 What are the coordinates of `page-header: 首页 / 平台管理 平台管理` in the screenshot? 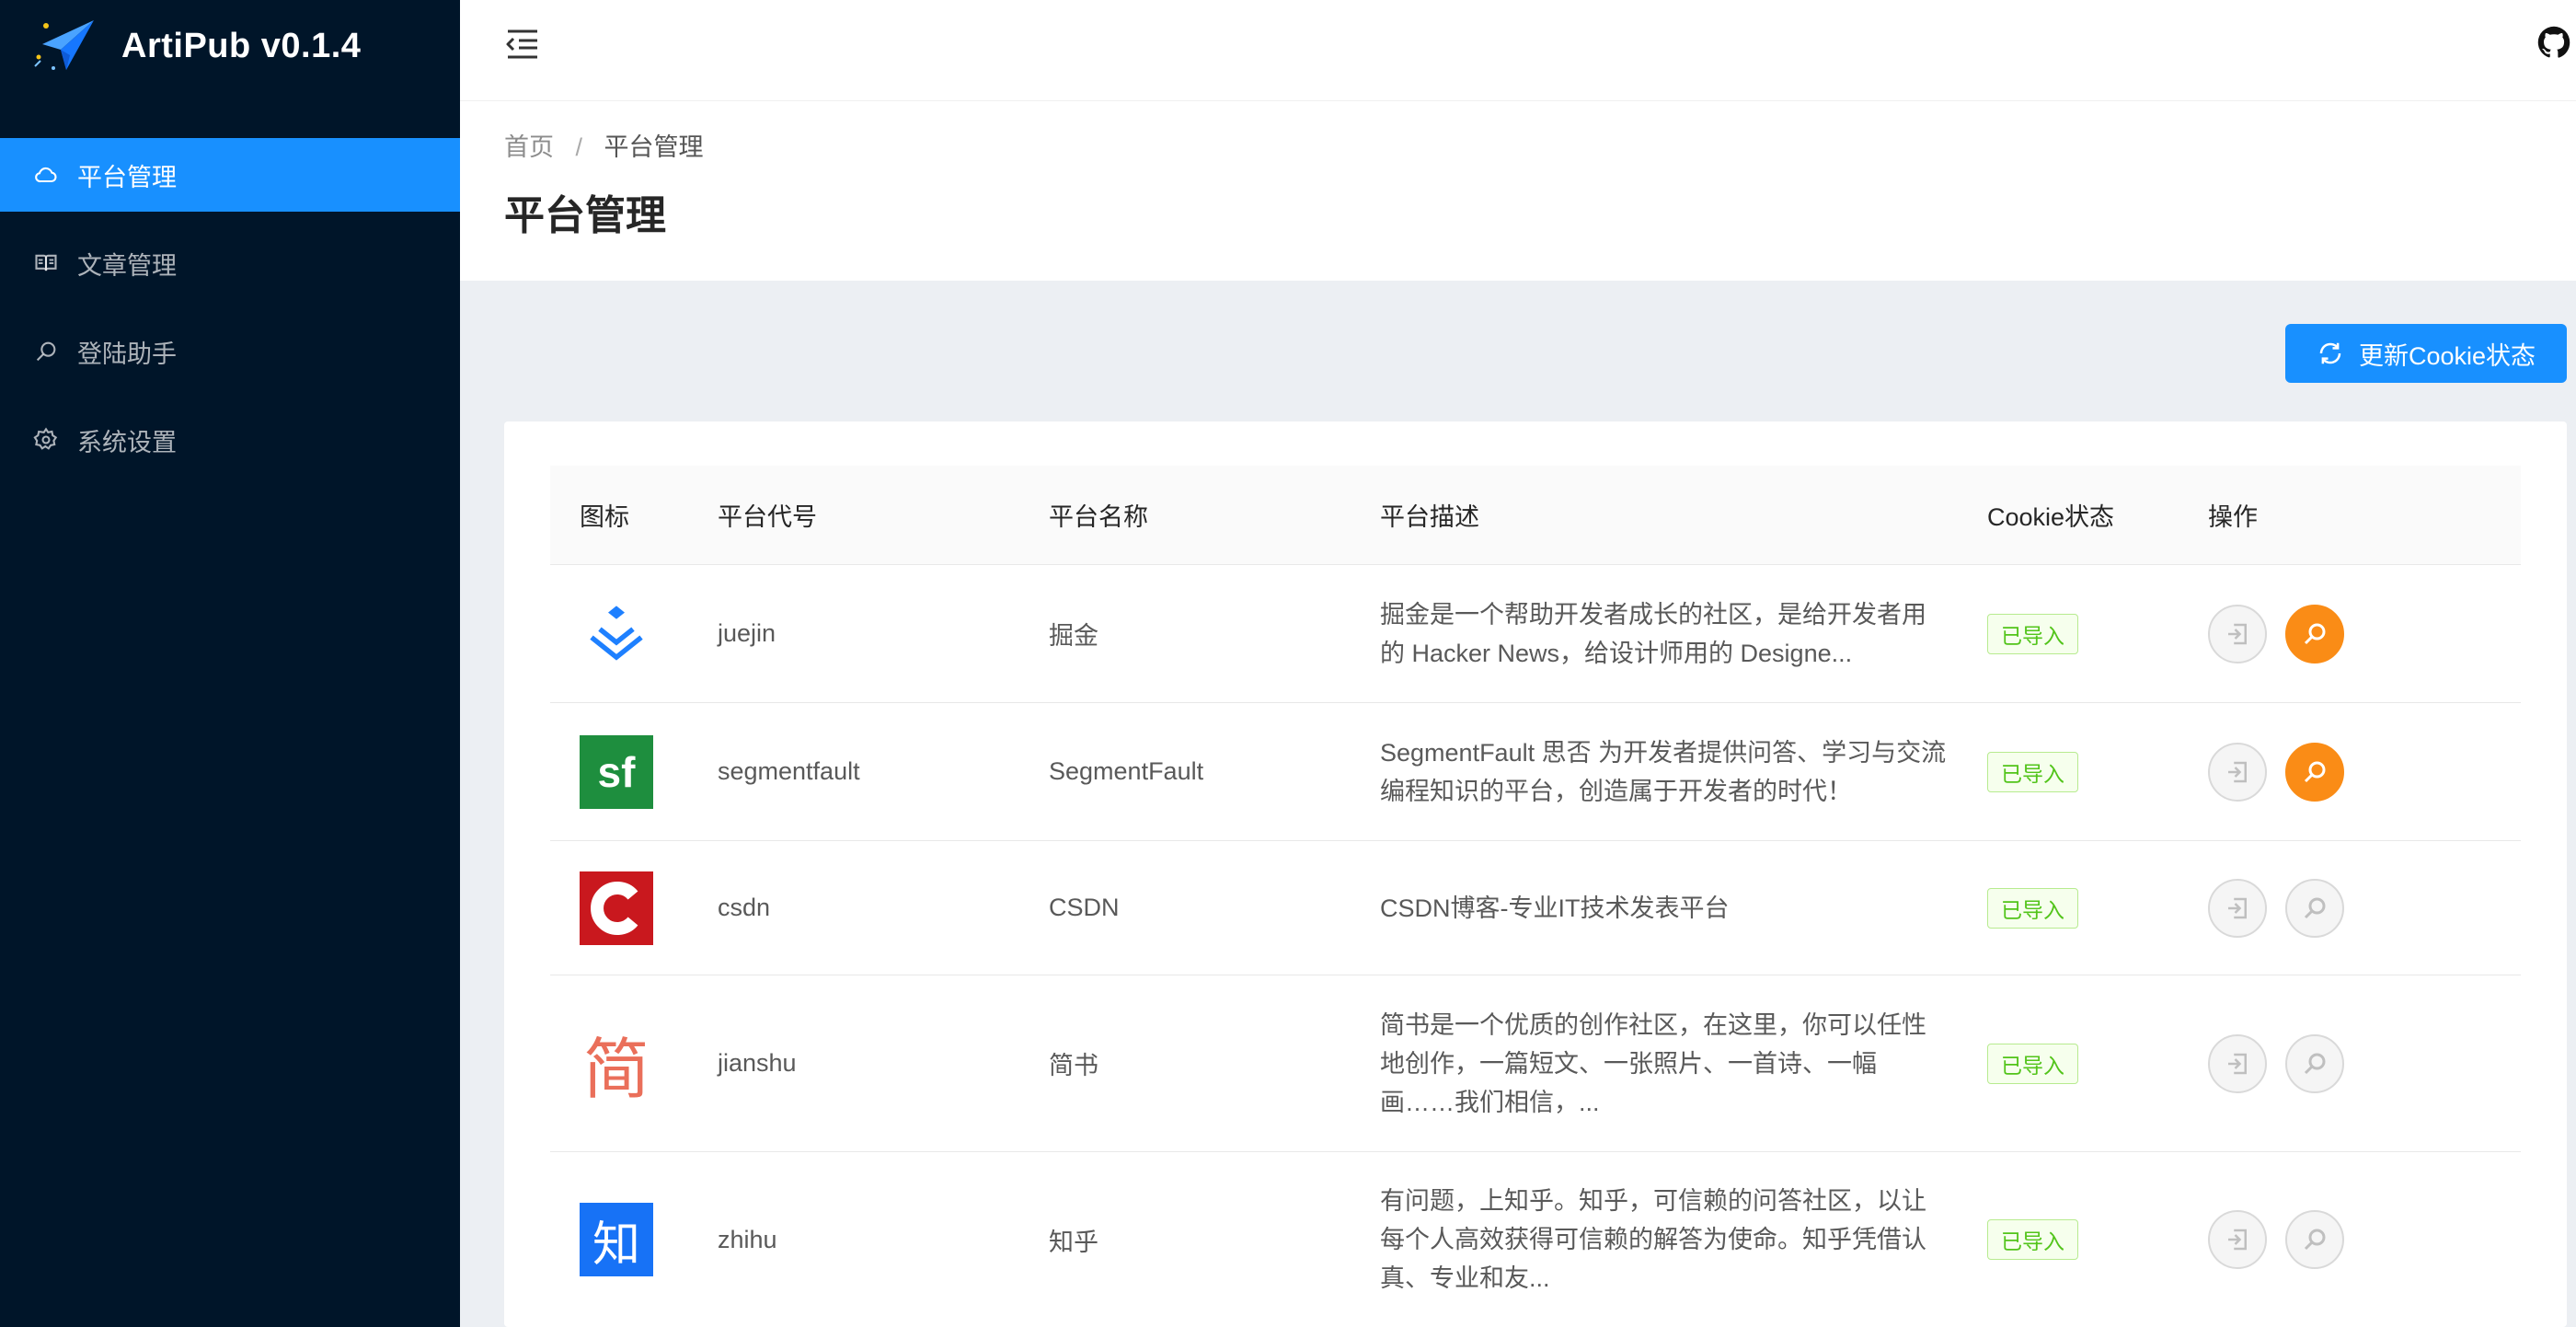 It's located at (1518, 191).